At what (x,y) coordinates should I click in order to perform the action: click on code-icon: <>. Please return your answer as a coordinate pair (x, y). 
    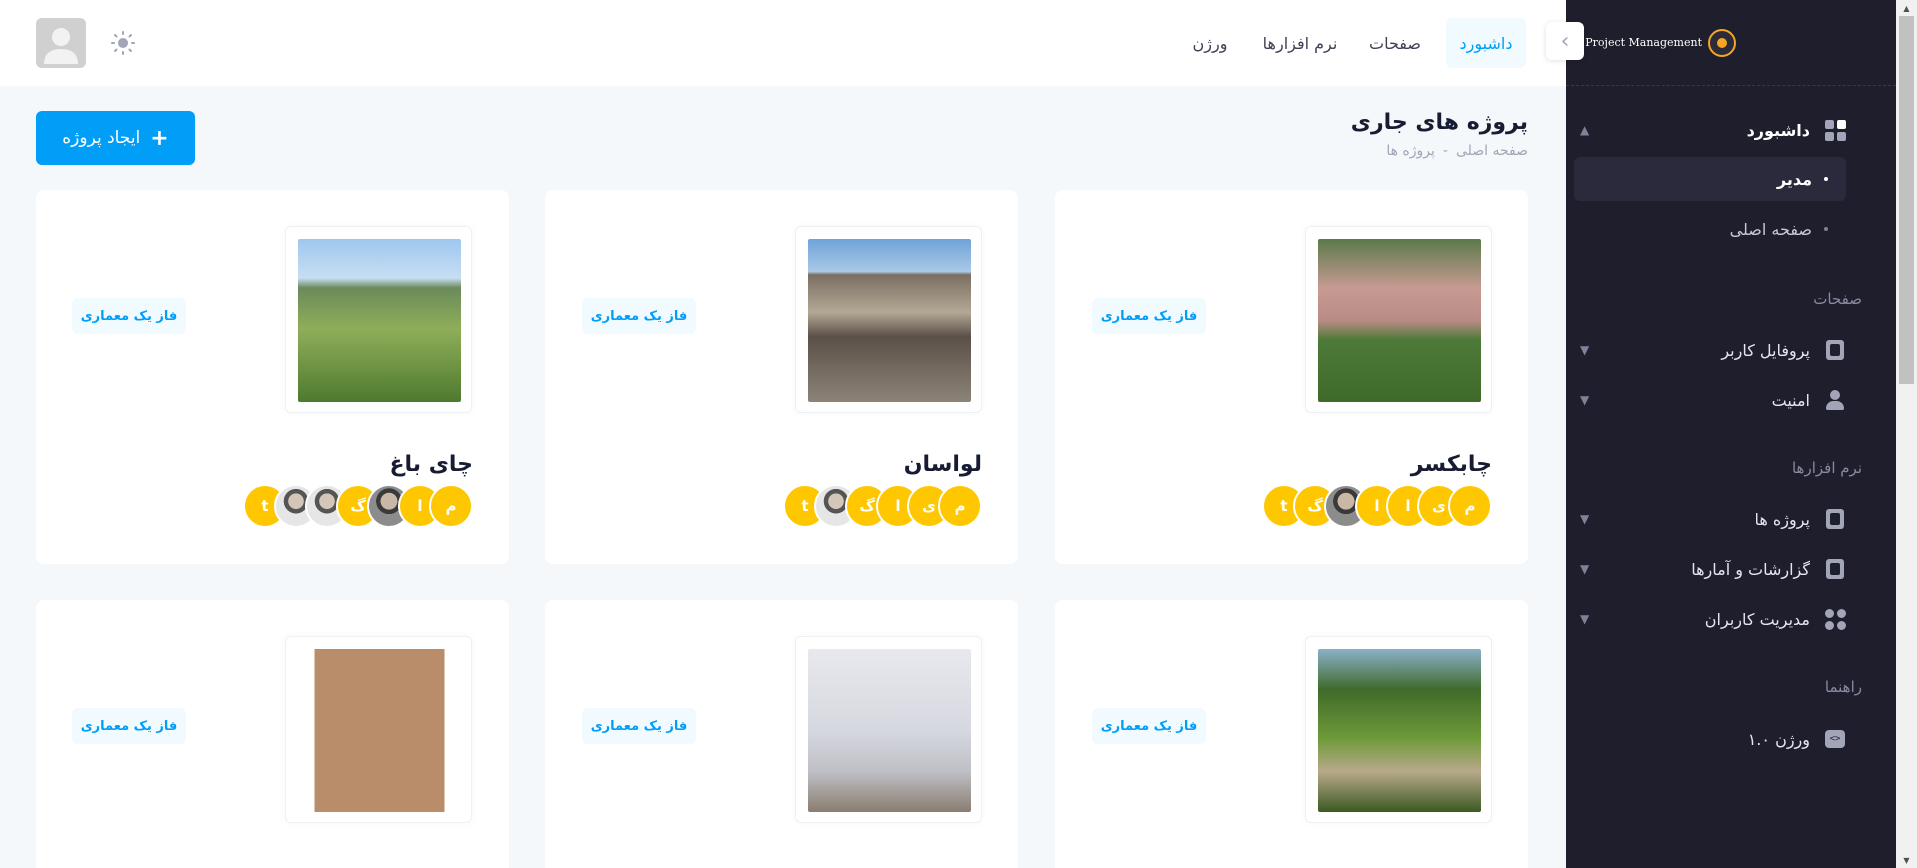
    Looking at the image, I should click on (1835, 739).